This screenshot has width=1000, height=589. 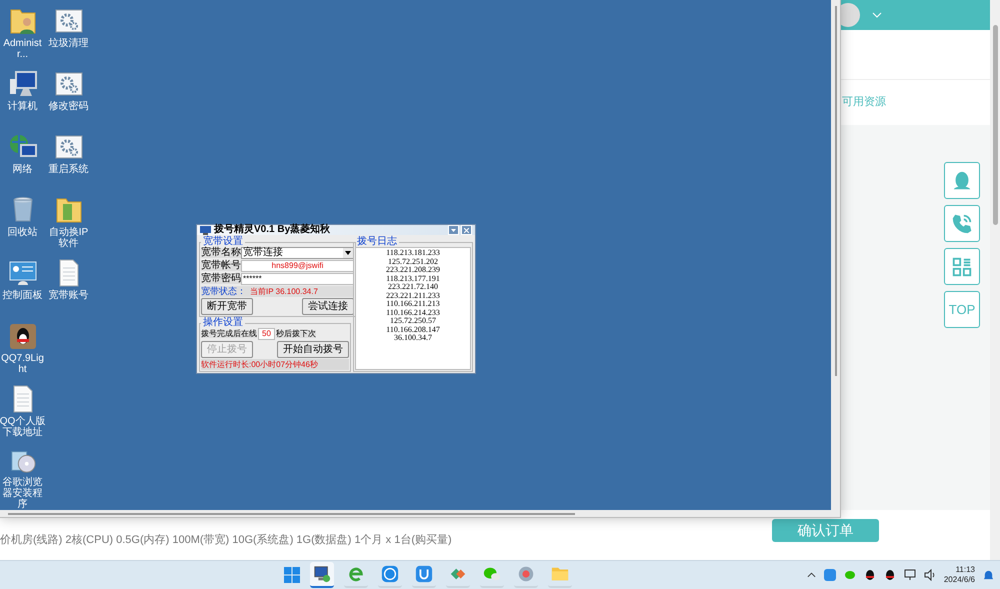 I want to click on field-label: 秒后拨下次, so click(x=296, y=334).